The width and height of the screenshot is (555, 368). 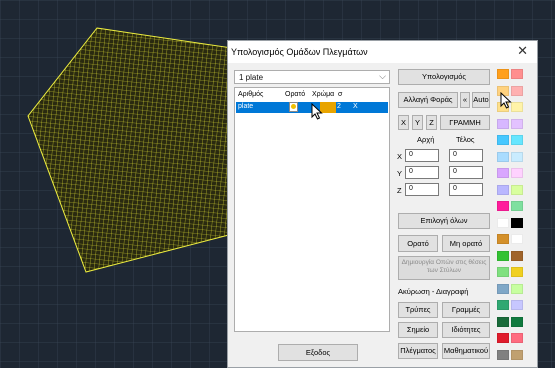 I want to click on exit-button: Εξοδος, so click(x=318, y=352).